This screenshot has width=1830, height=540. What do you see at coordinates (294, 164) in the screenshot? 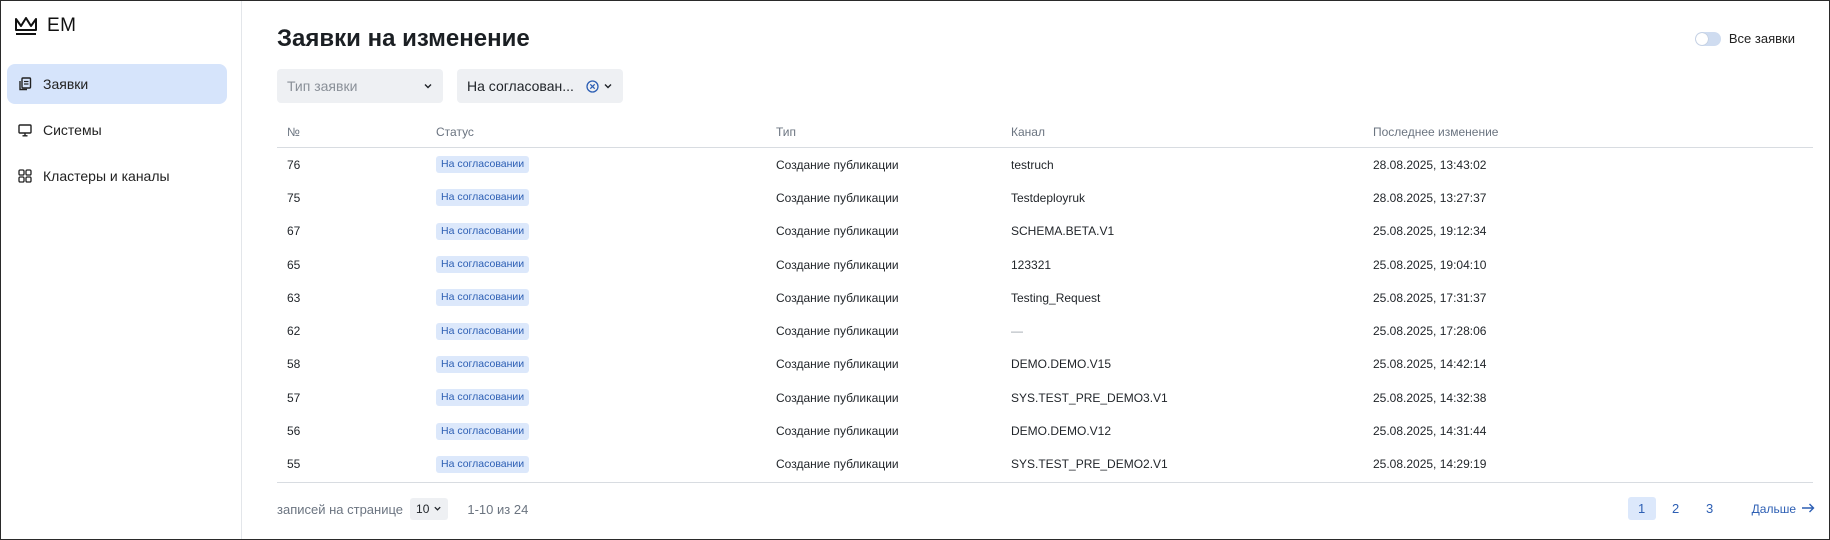
I see `cell-num: 76` at bounding box center [294, 164].